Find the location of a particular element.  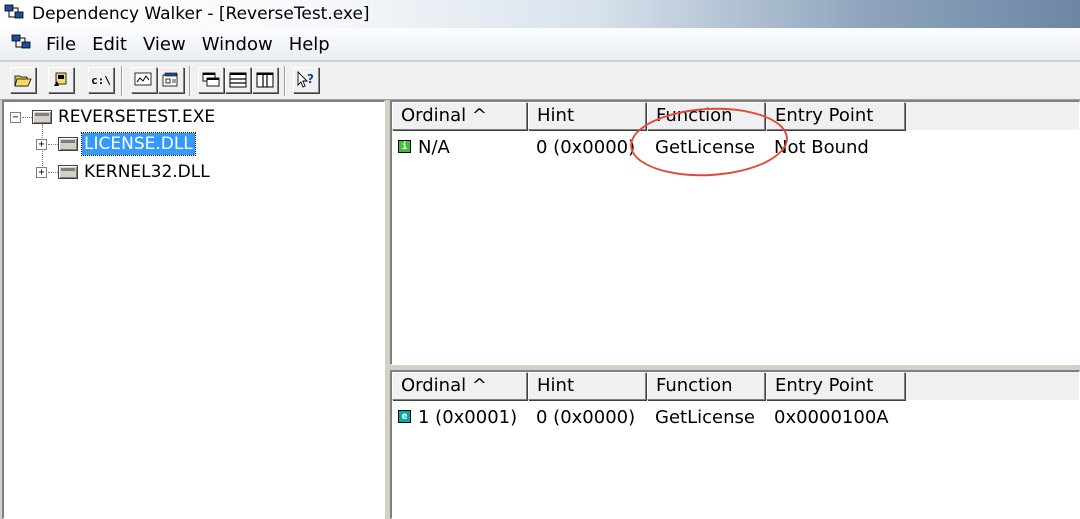

split-horizontal-icon is located at coordinates (238, 80).